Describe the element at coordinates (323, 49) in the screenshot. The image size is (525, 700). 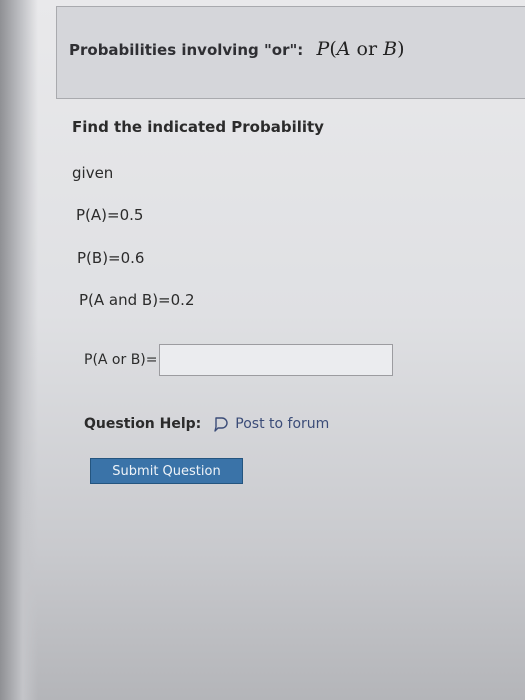
I see `formula-p: P` at that location.